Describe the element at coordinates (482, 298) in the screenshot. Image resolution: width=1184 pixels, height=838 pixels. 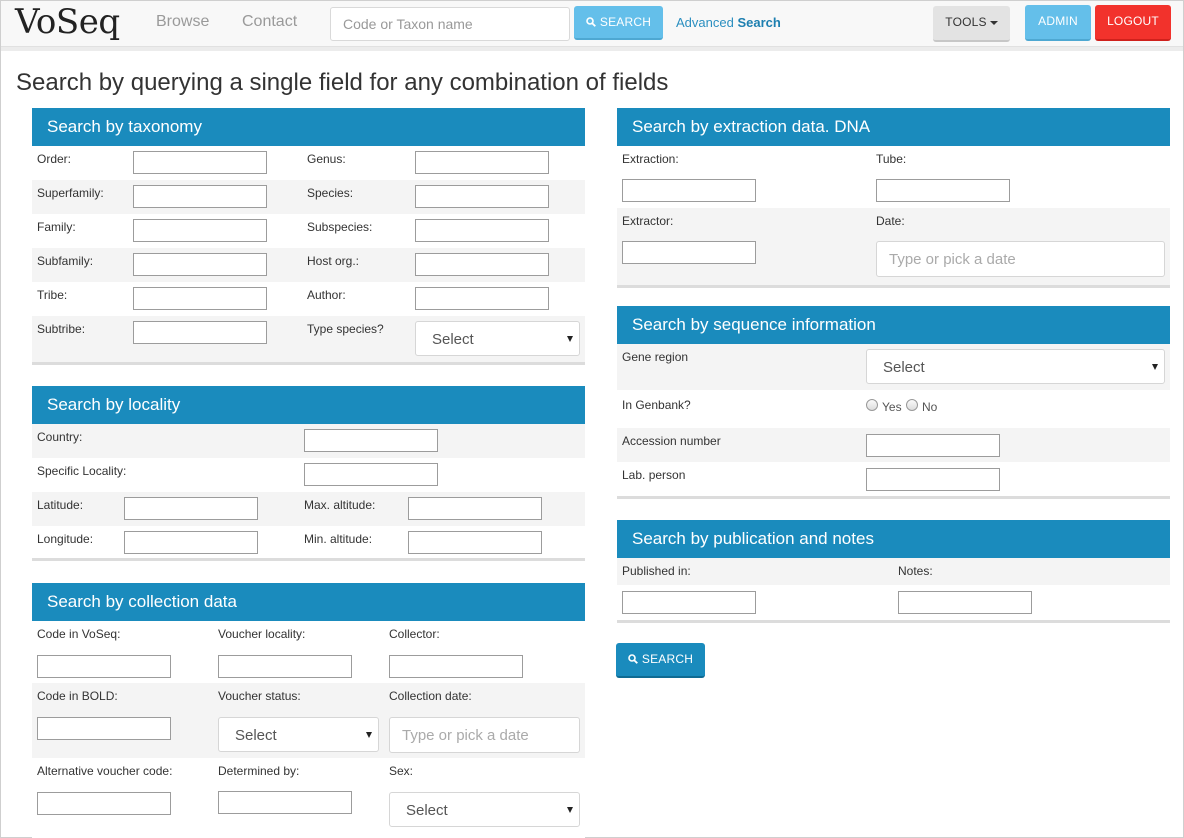
I see `author-input` at that location.